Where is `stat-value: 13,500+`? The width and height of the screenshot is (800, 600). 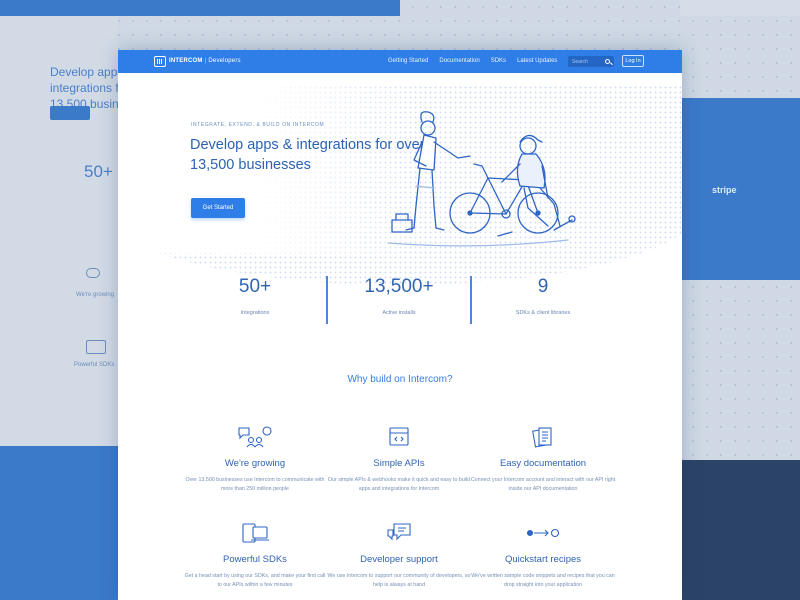 stat-value: 13,500+ is located at coordinates (399, 286).